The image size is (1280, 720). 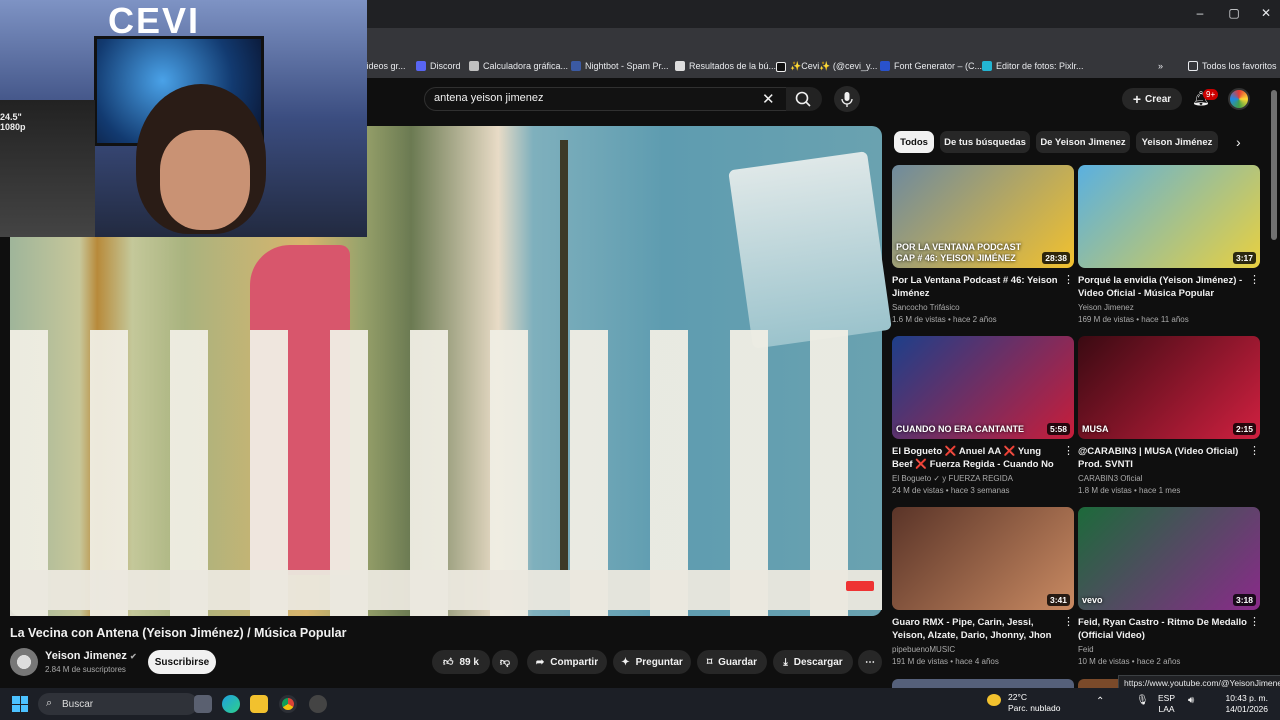 I want to click on video-card-channel: Sancocho Trifásico, so click(x=983, y=307).